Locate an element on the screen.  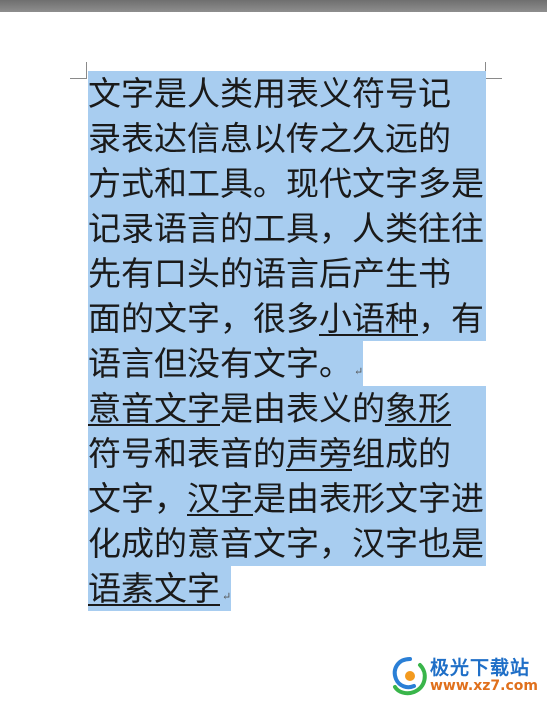
text-run: 语言但没有文字。 is located at coordinates (220, 363).